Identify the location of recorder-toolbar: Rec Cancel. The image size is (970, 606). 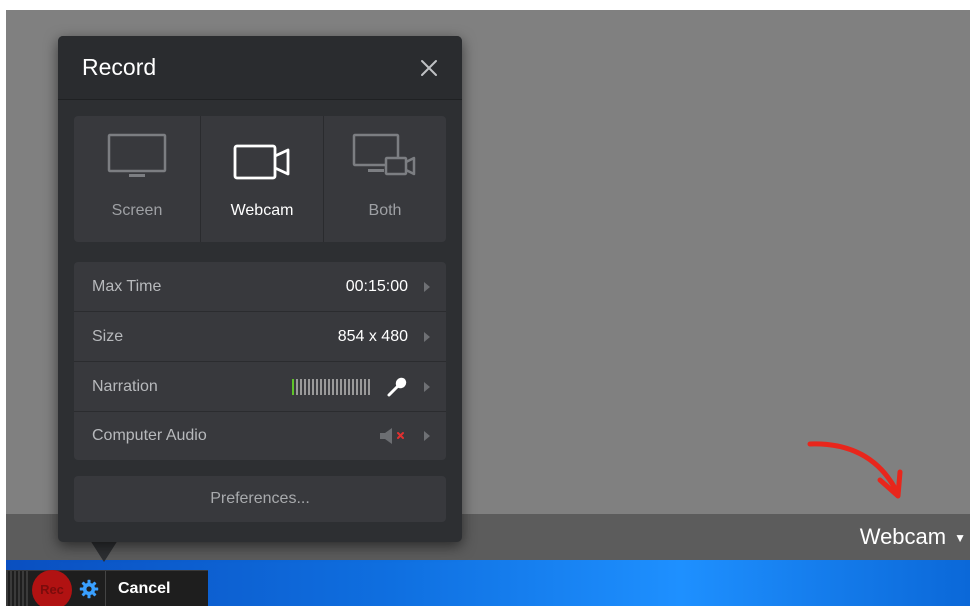
(107, 587).